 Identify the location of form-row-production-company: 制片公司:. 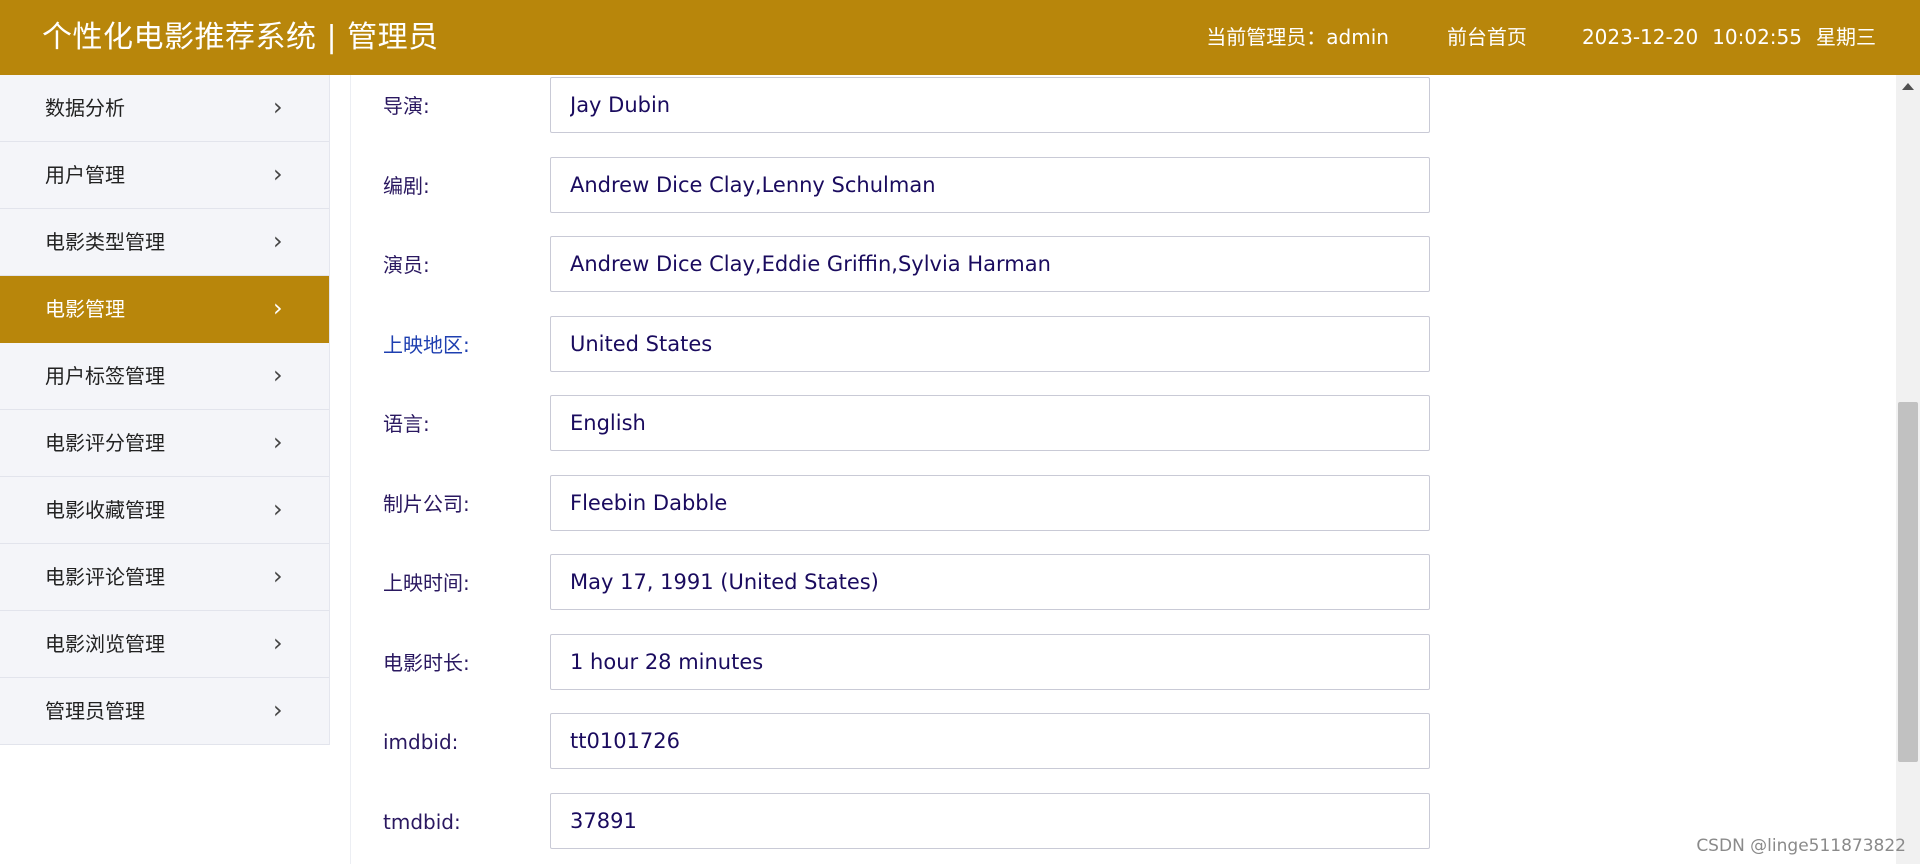
(908, 504).